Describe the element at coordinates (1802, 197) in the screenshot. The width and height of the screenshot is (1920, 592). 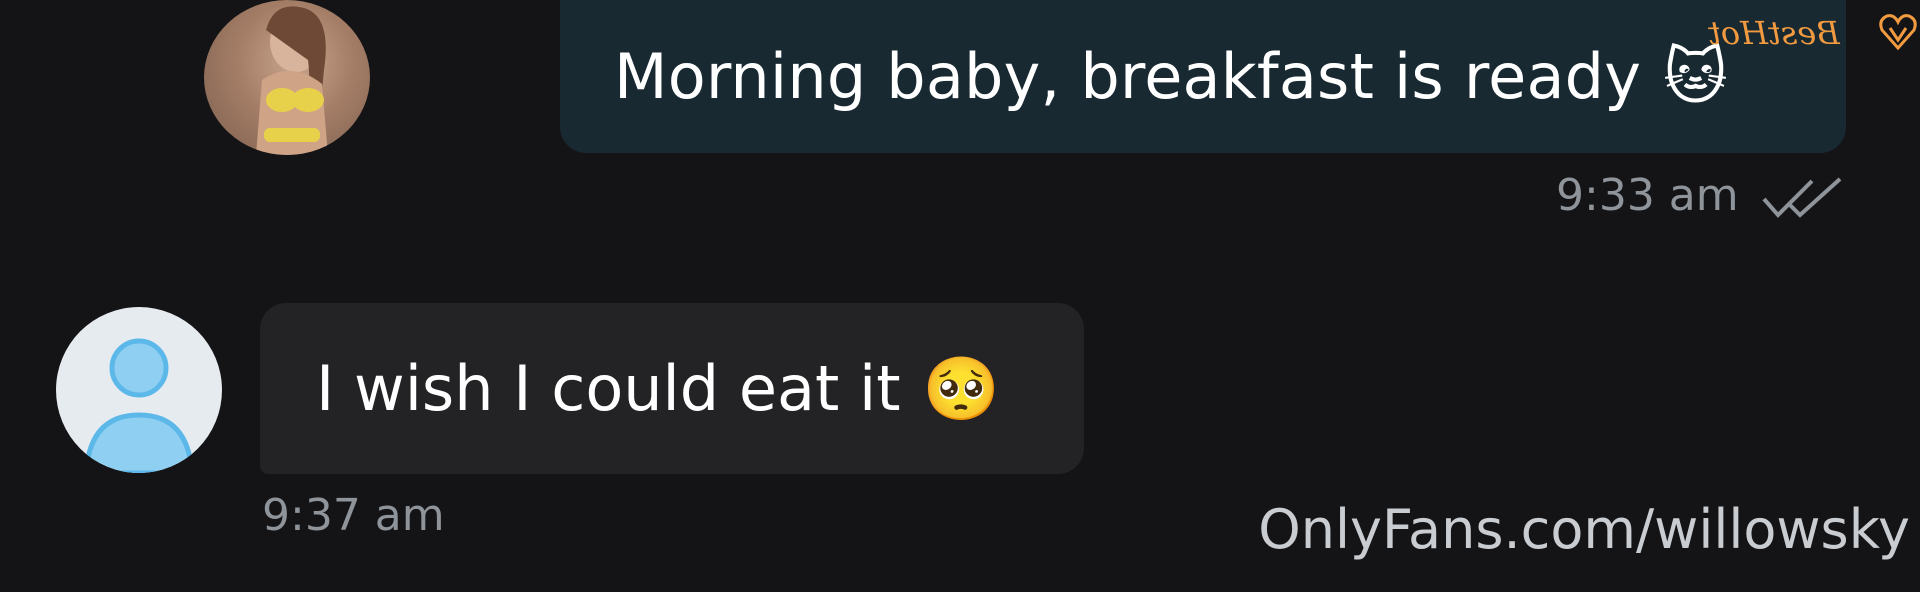
I see `double-check-icon` at that location.